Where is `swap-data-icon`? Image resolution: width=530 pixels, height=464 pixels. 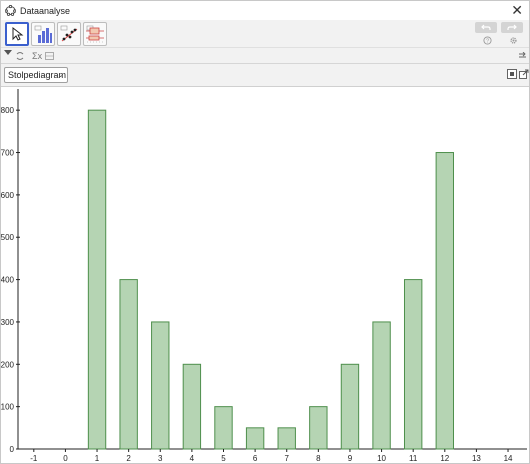
swap-data-icon is located at coordinates (20, 56).